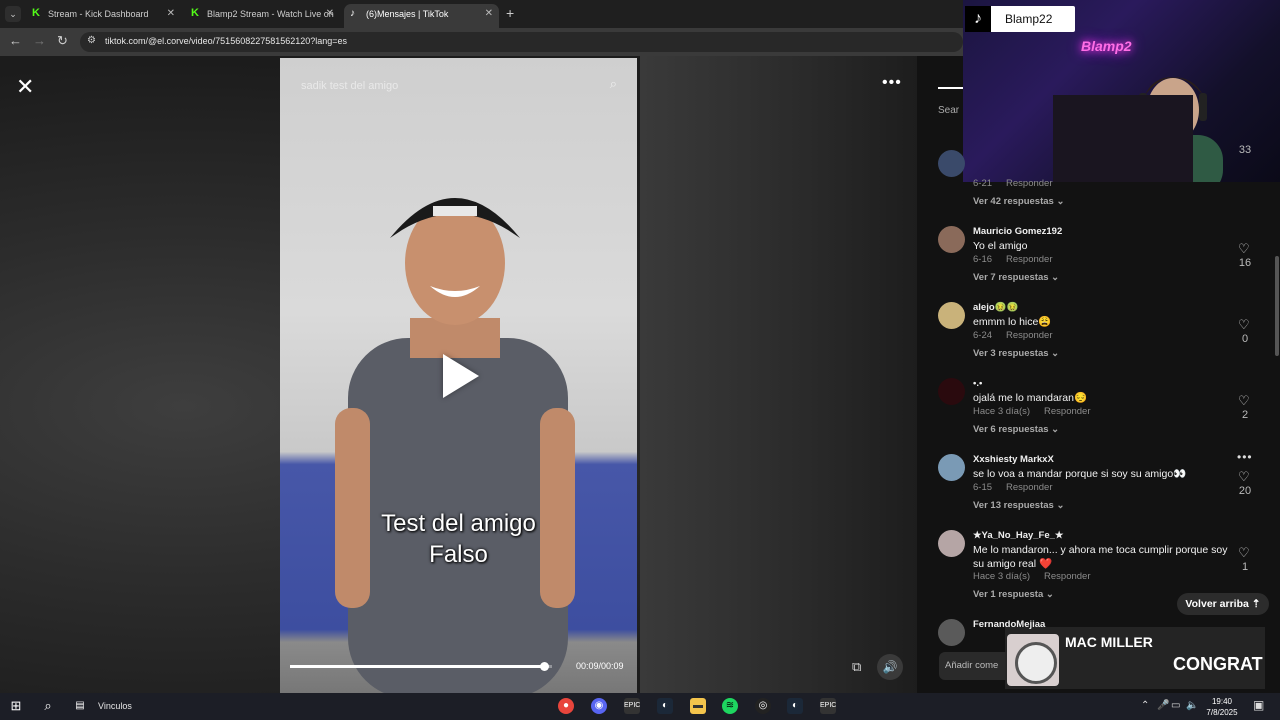  What do you see at coordinates (948, 110) in the screenshot?
I see `search-label: Sear` at bounding box center [948, 110].